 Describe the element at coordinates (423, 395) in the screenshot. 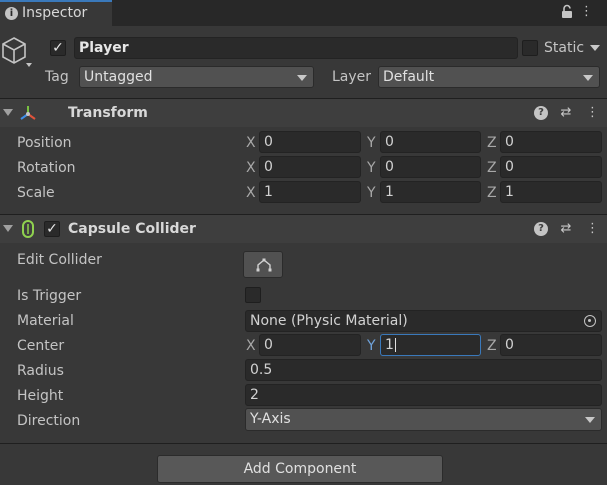

I see `height-field: 2` at that location.